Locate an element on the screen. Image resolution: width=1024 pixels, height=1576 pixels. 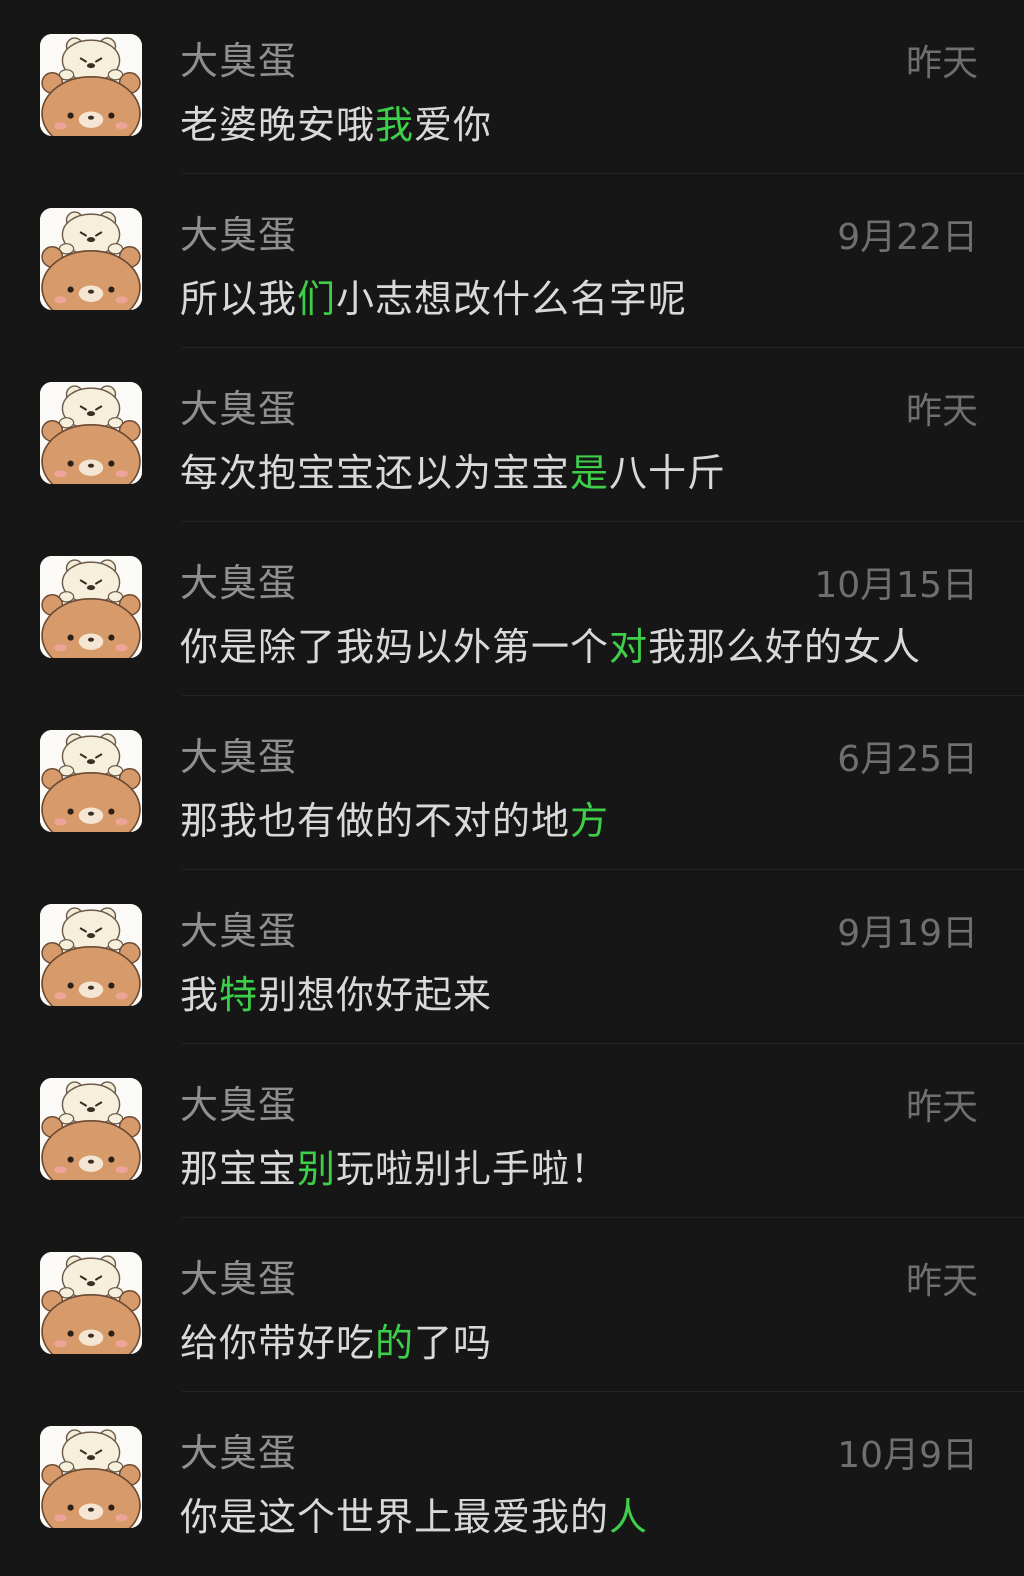
last-message-preview: 你是这个世界上最爱我的人 is located at coordinates (414, 1513).